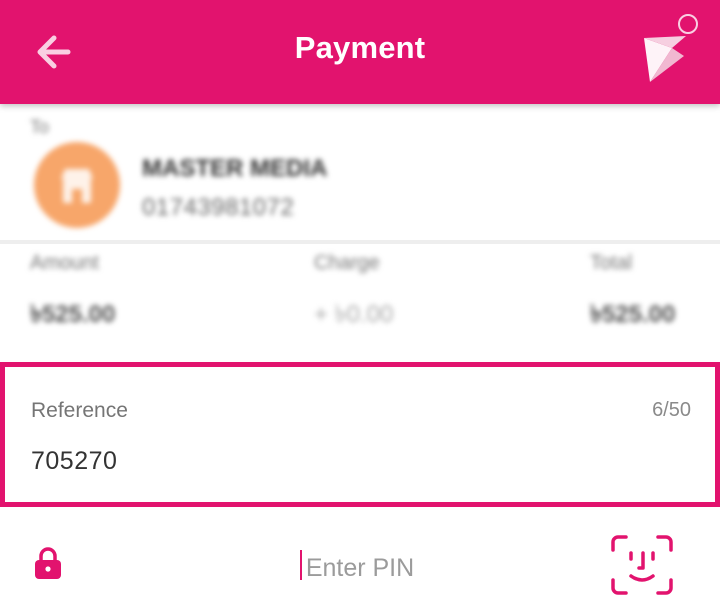  Describe the element at coordinates (354, 314) in the screenshot. I see `charge-value: + ৳0.00` at that location.